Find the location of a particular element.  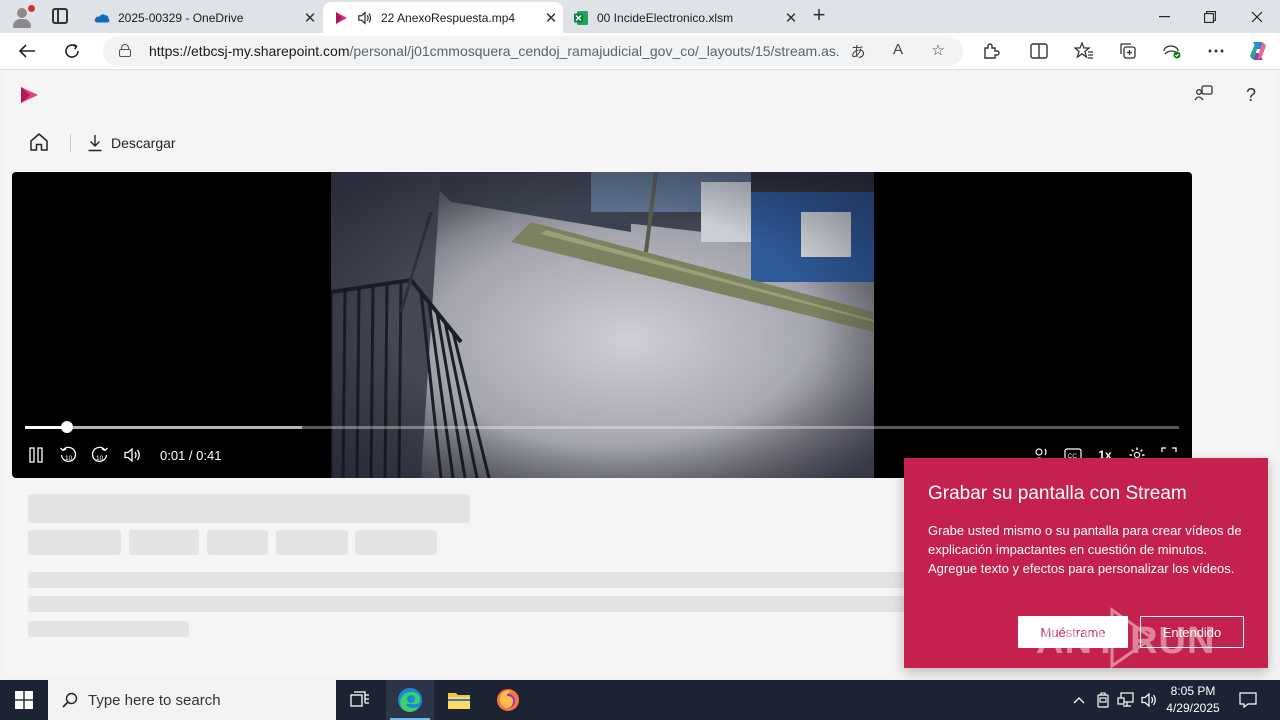

favorite-star-icon: ☆ is located at coordinates (938, 51).